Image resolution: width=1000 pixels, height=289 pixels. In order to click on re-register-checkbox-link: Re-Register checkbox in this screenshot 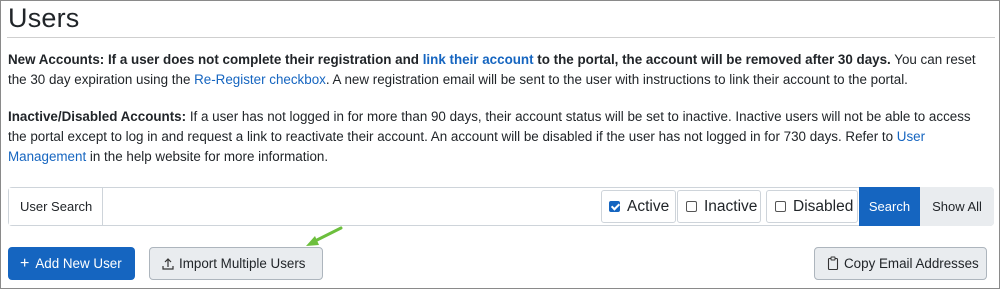, I will do `click(260, 79)`.